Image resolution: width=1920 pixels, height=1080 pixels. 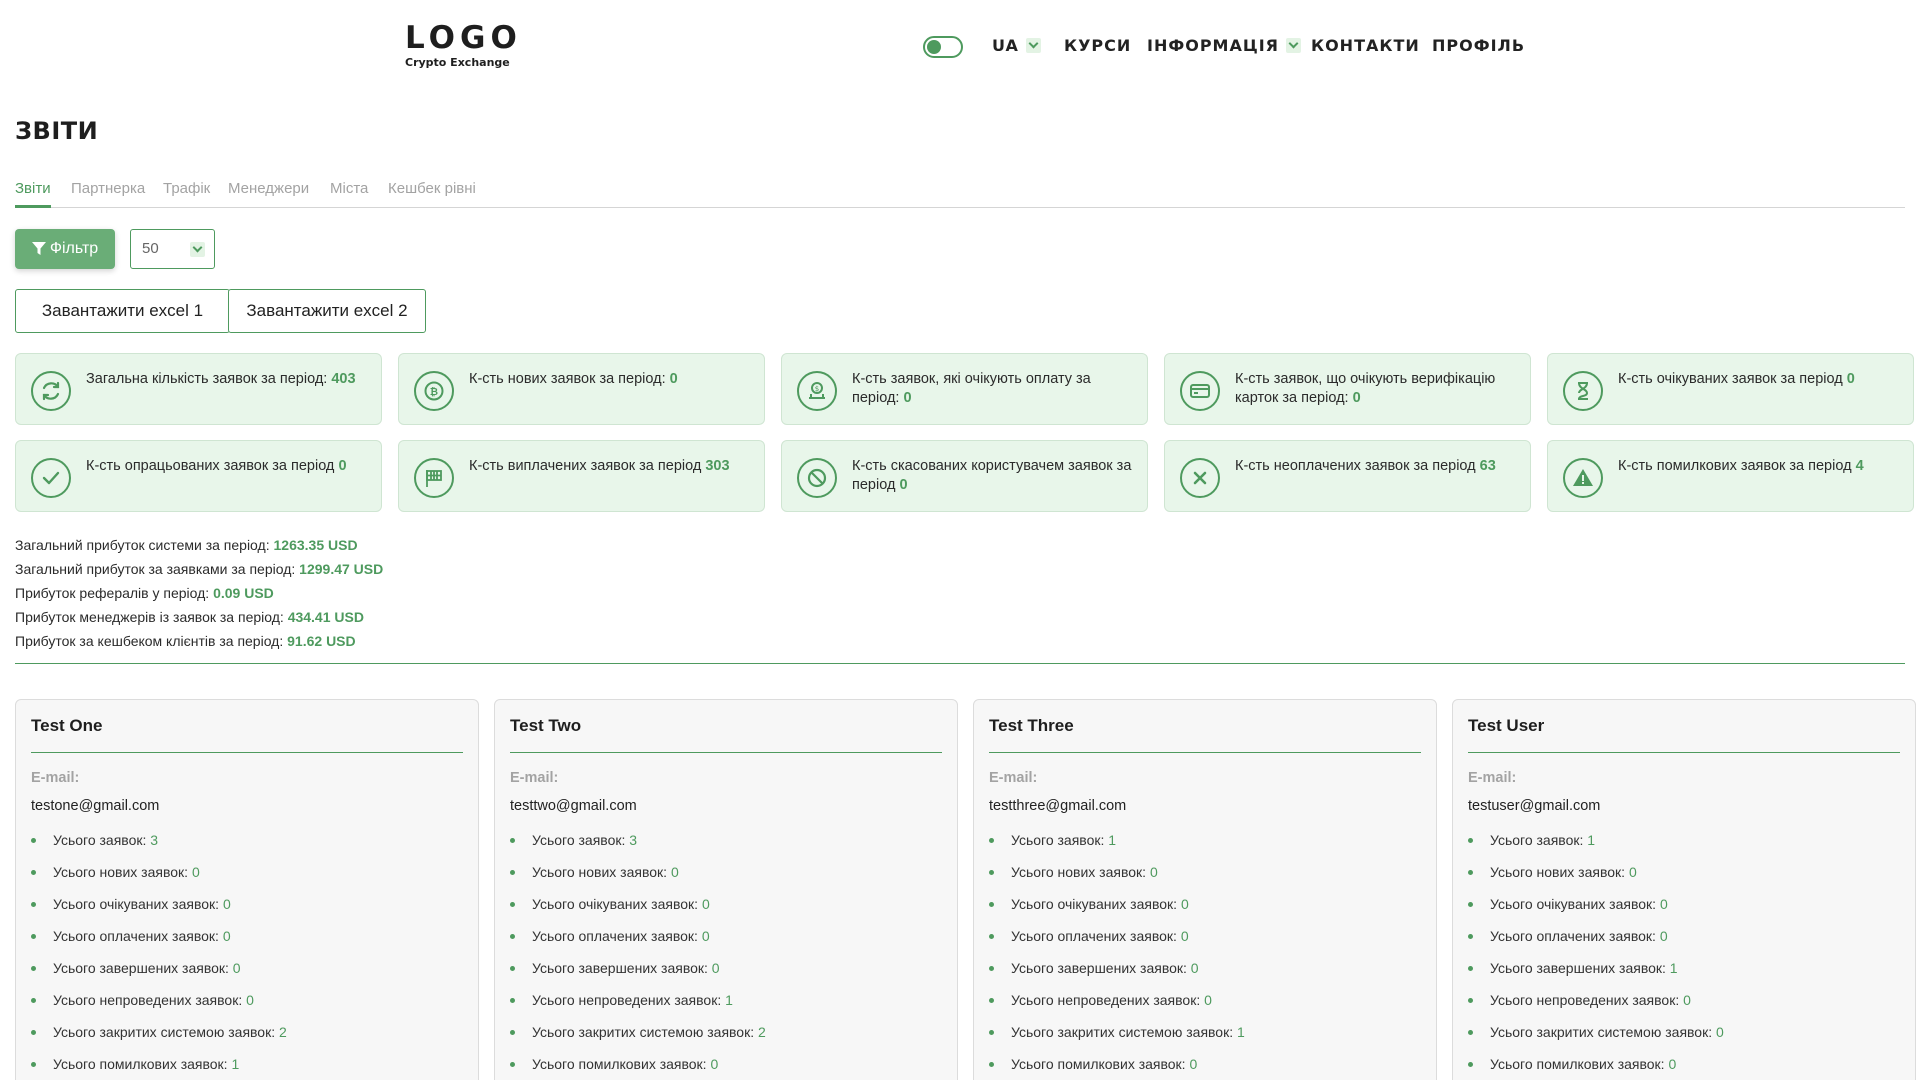 What do you see at coordinates (154, 840) in the screenshot?
I see `stat-value: 3` at bounding box center [154, 840].